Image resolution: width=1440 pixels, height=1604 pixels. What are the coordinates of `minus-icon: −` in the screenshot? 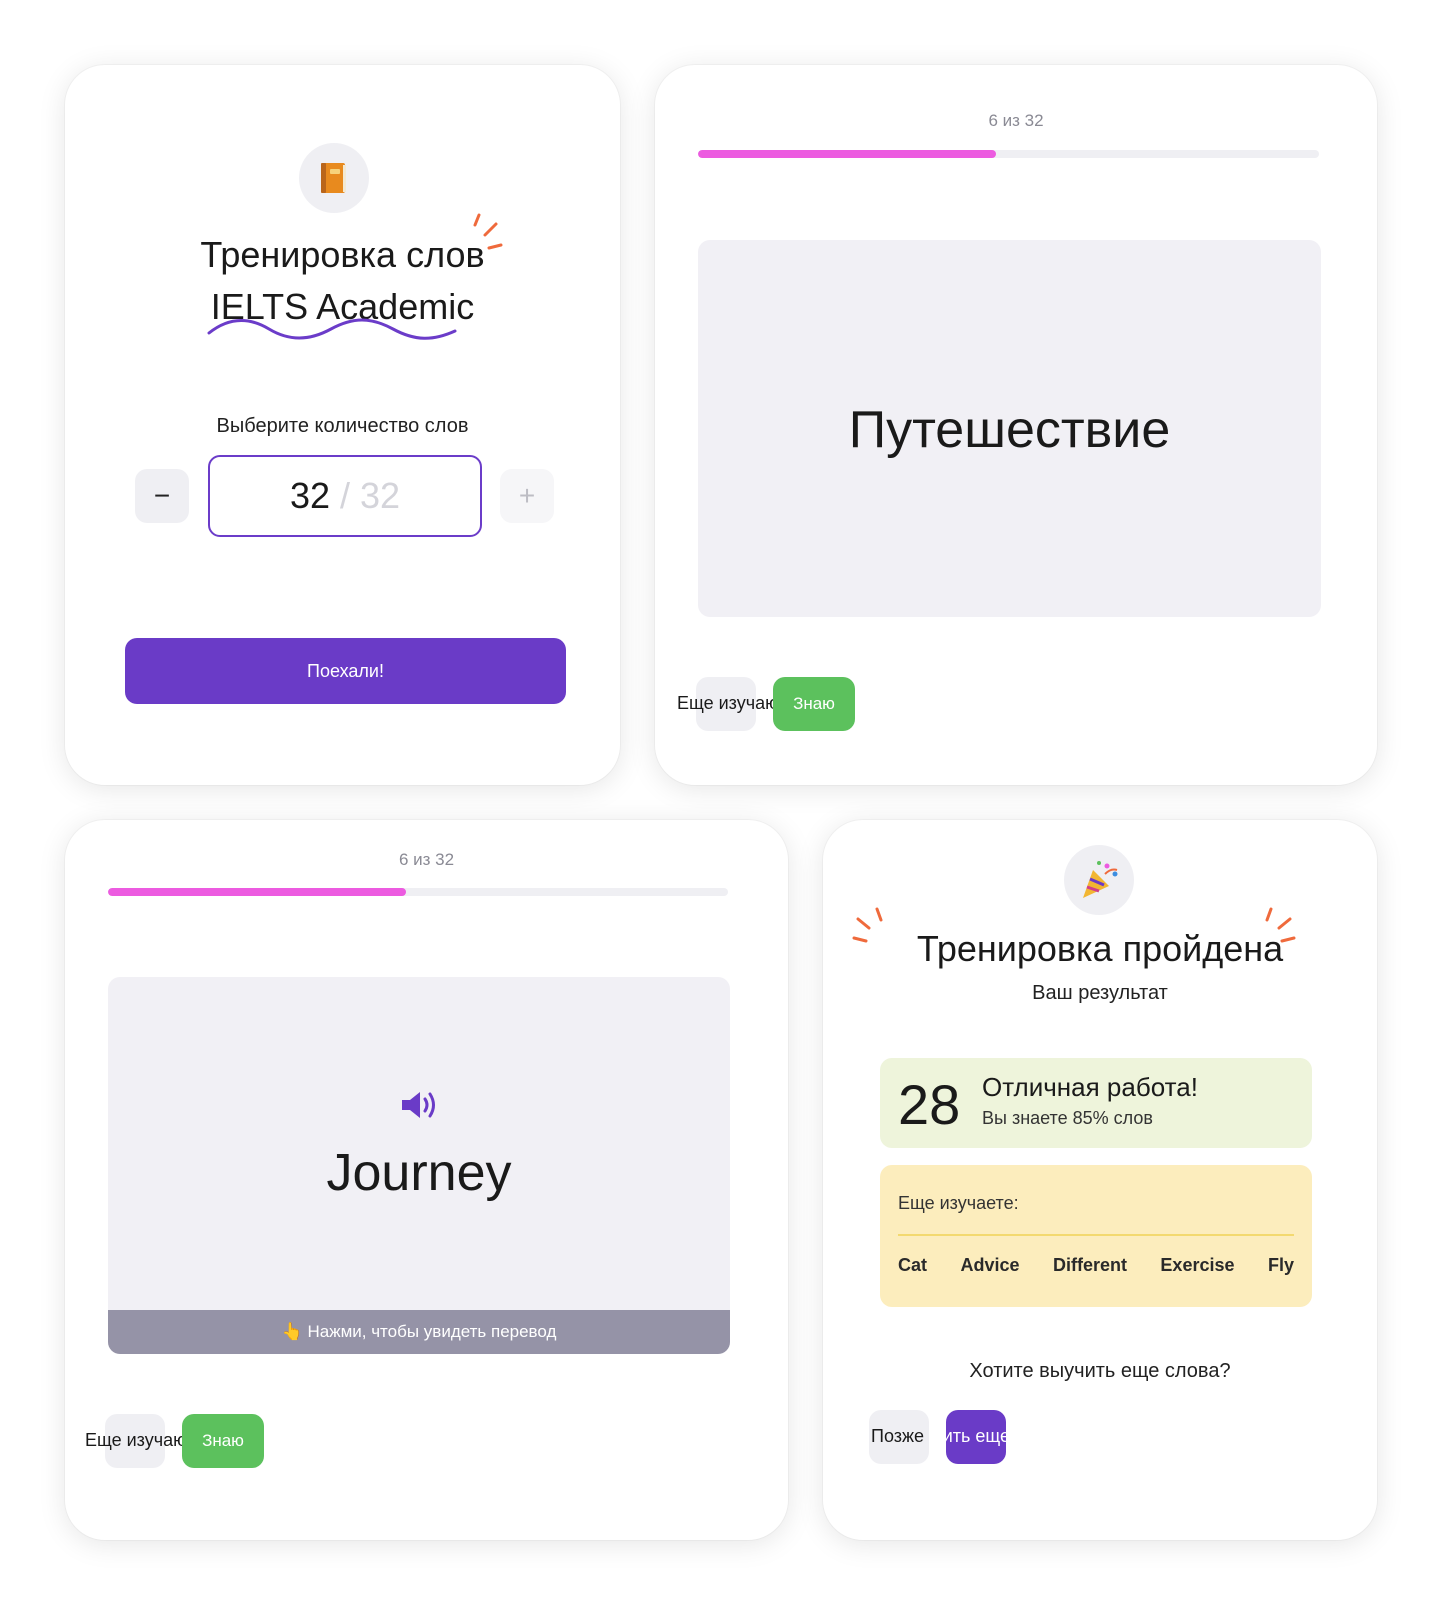 It's located at (162, 495).